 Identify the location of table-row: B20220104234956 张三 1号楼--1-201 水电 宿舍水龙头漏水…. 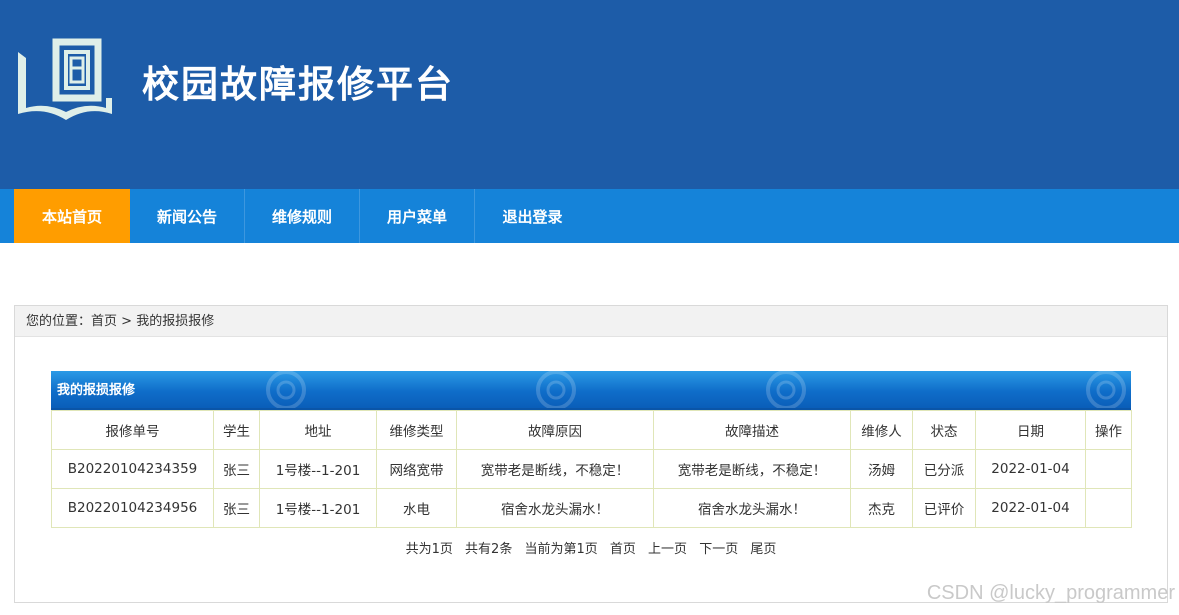
(591, 508).